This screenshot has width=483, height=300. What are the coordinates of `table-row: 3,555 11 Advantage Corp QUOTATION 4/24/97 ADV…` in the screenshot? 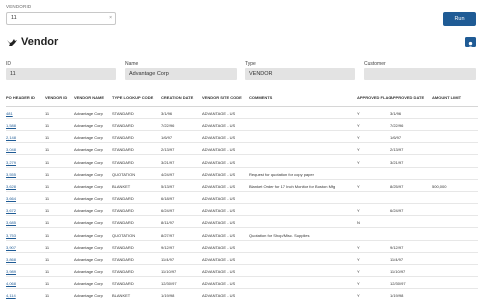 It's located at (242, 174).